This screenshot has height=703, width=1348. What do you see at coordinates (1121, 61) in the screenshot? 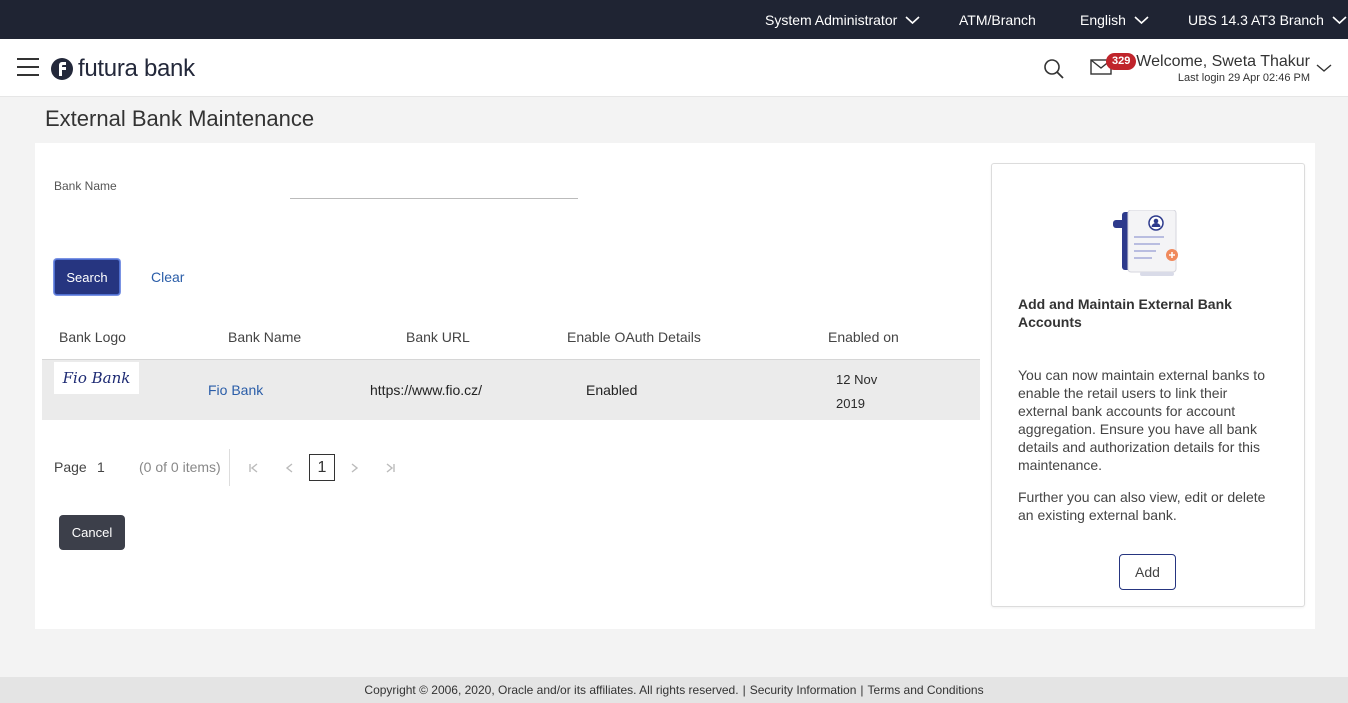
I see `mail-count-badge: 329` at bounding box center [1121, 61].